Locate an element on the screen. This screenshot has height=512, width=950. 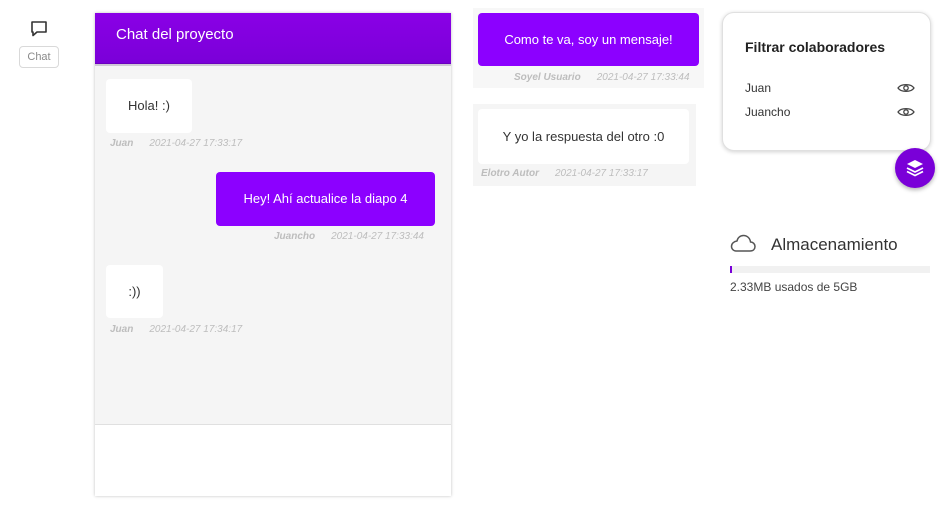
message-author: Juancho is located at coordinates (295, 236).